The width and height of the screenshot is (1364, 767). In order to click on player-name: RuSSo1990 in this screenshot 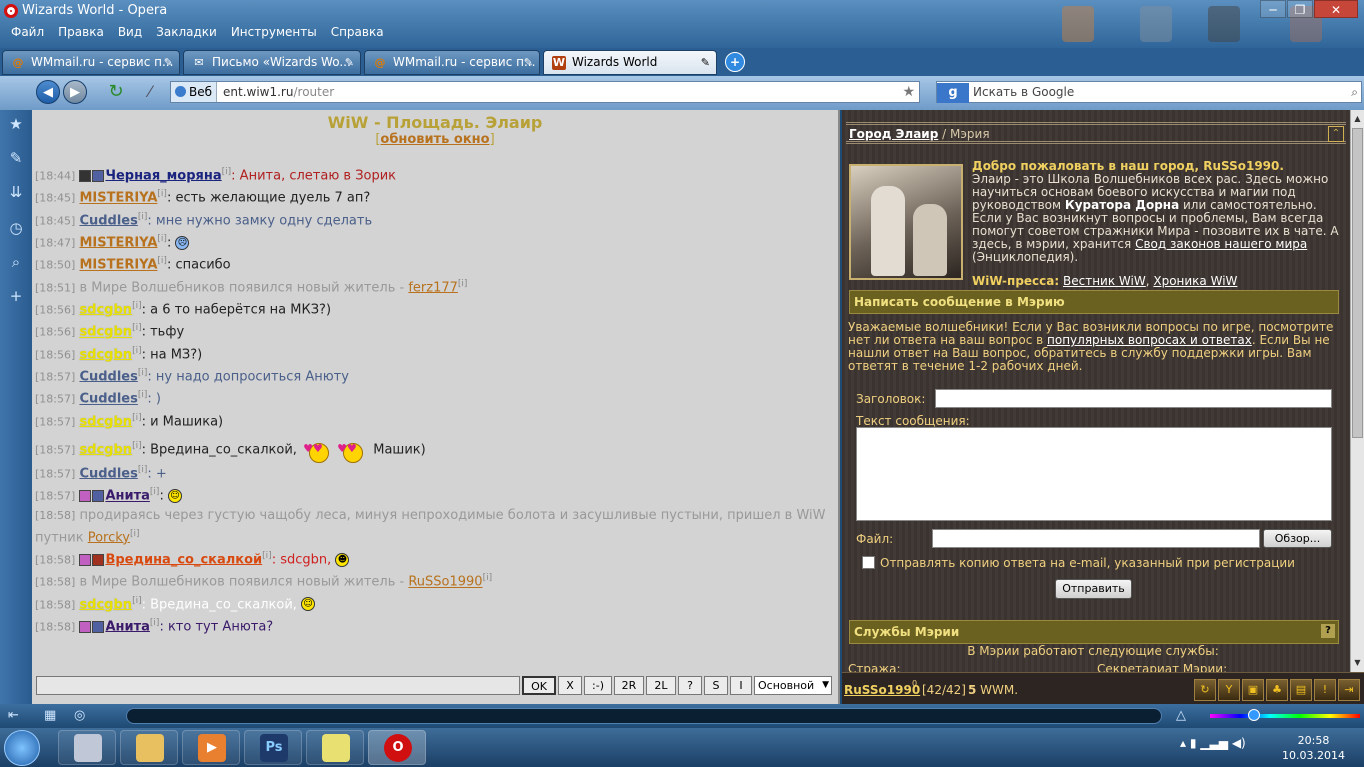, I will do `click(882, 690)`.